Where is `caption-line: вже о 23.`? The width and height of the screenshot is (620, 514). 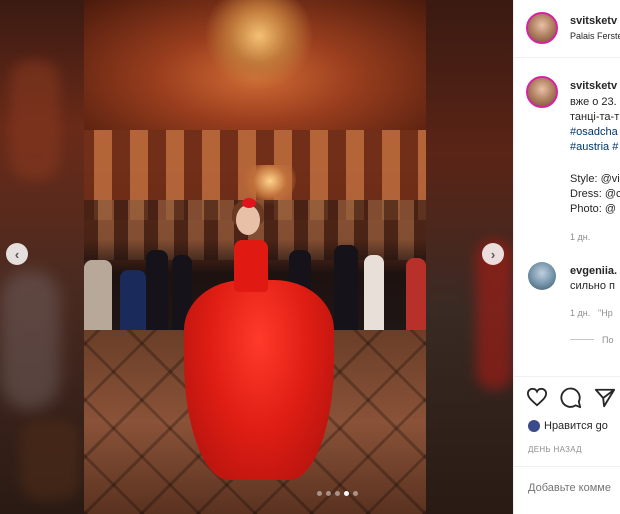
caption-line: вже о 23. is located at coordinates (593, 102).